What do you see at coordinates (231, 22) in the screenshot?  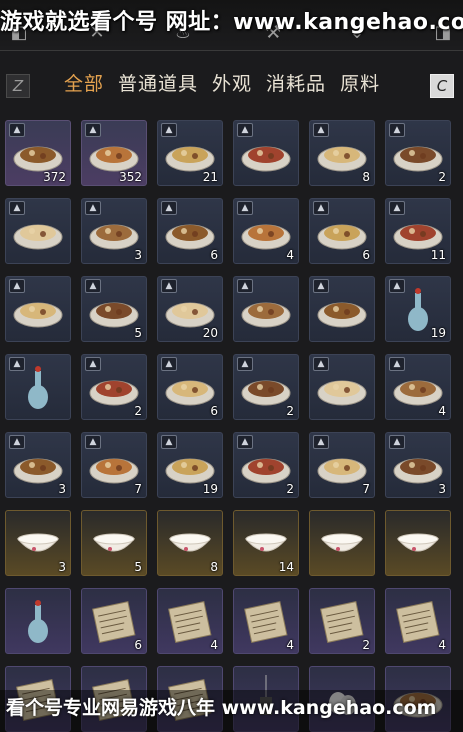 I see `watermark-top: 游戏就选看个号 网址：www.kangehao.com` at bounding box center [231, 22].